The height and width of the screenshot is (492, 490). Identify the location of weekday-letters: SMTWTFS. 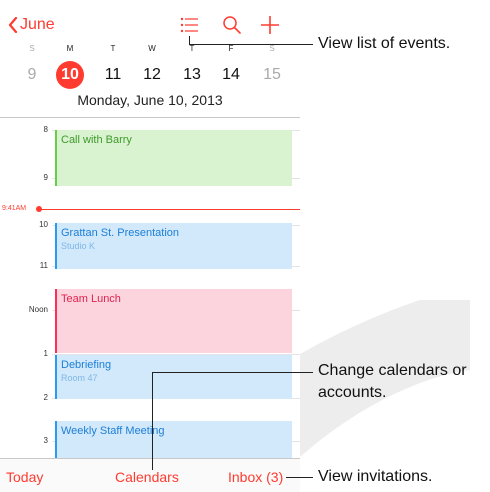
(150, 50).